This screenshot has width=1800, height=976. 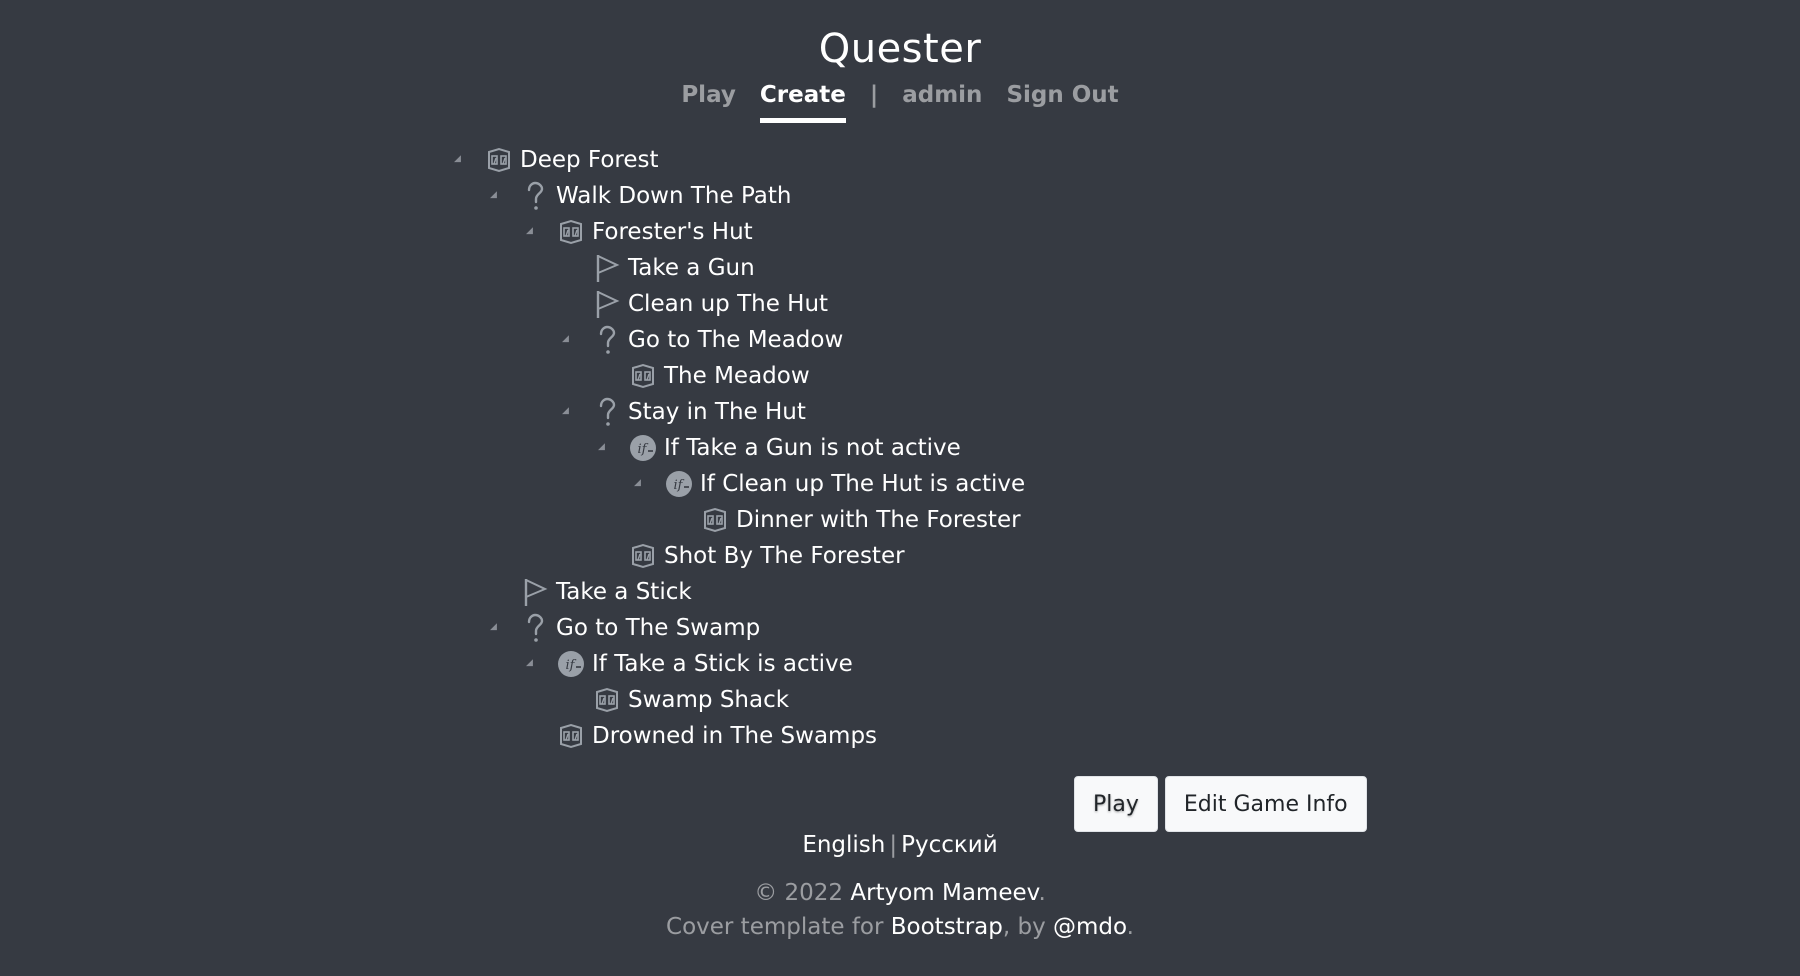 What do you see at coordinates (900, 102) in the screenshot?
I see `main-nav: Play Create | admin Sign Out` at bounding box center [900, 102].